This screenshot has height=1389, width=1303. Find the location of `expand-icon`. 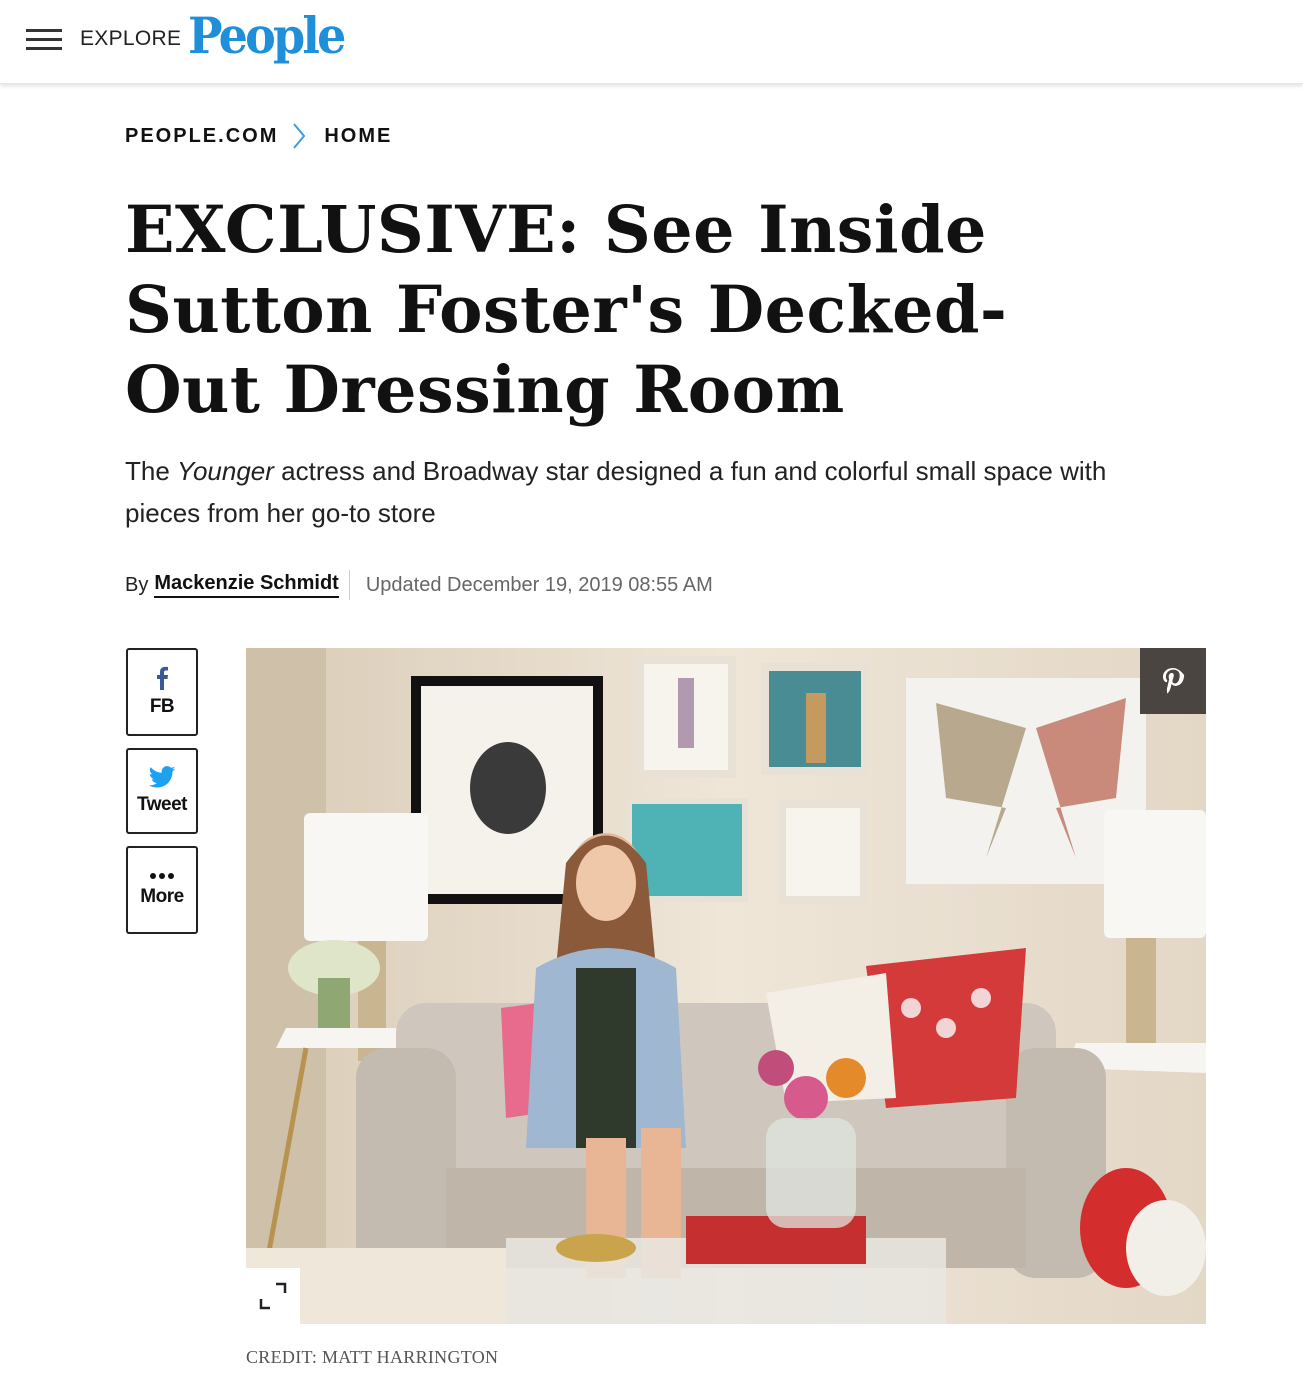

expand-icon is located at coordinates (273, 1296).